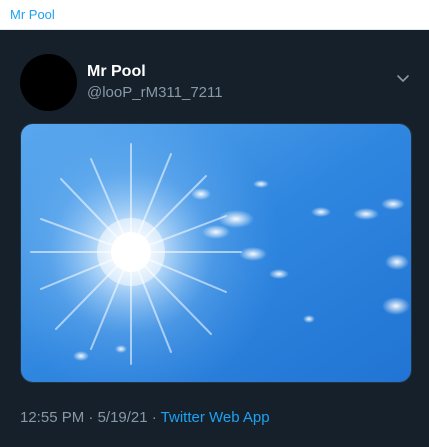  I want to click on user-handle: @looP_rM311_7211, so click(155, 93).